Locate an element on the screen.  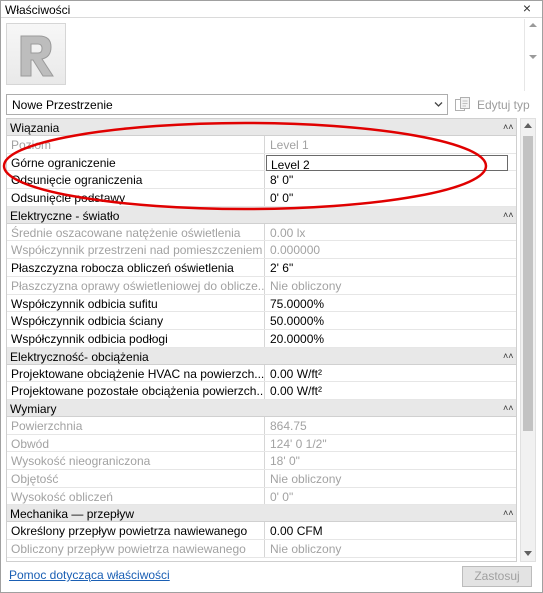
close-icon: × is located at coordinates (527, 8).